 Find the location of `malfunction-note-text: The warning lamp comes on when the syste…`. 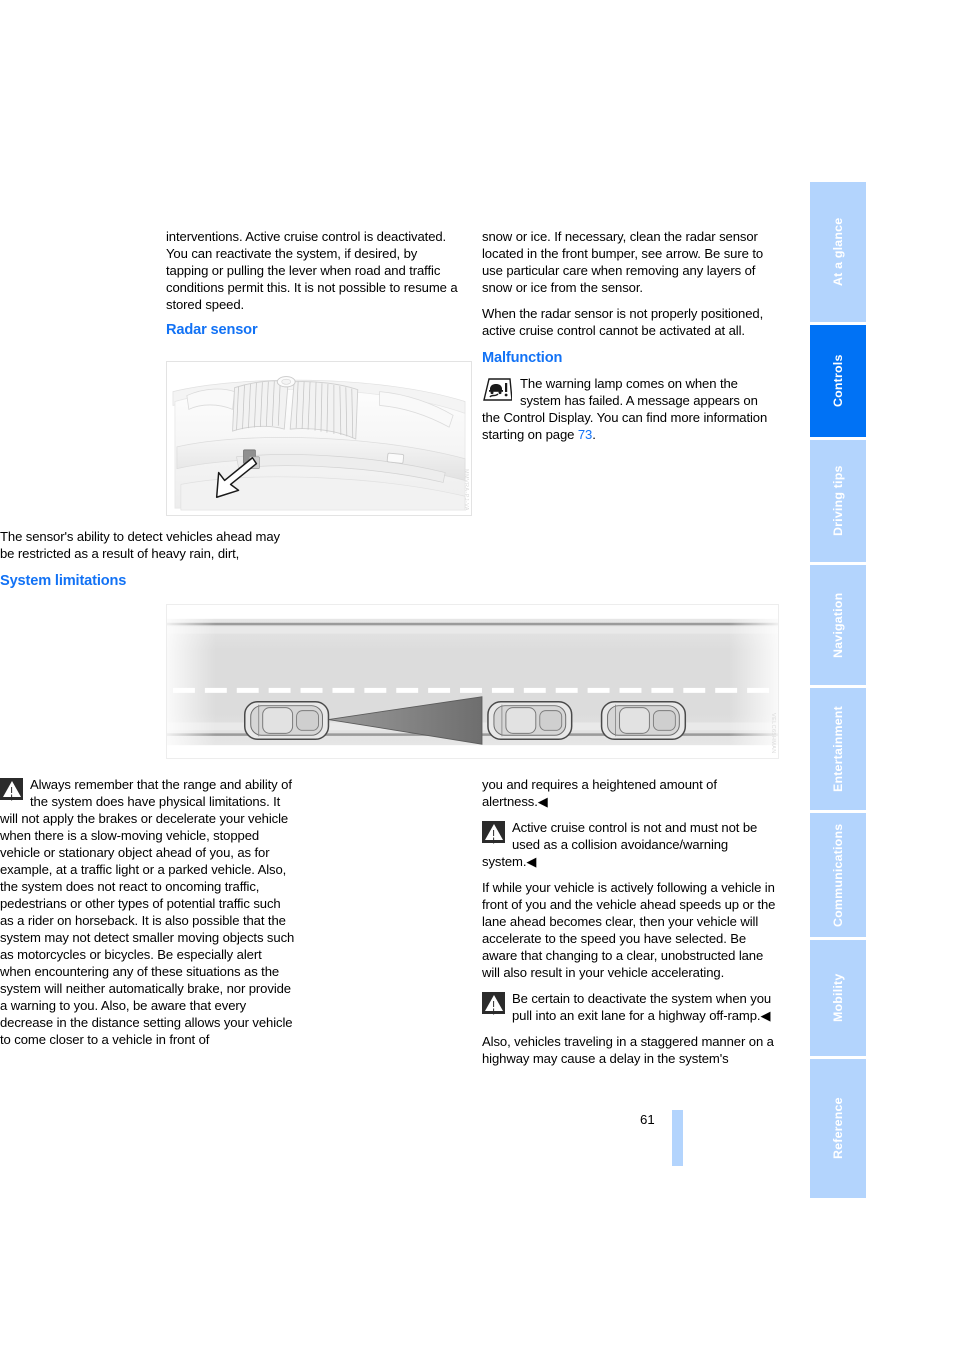

malfunction-note-text: The warning lamp comes on when the syste… is located at coordinates (630, 409).